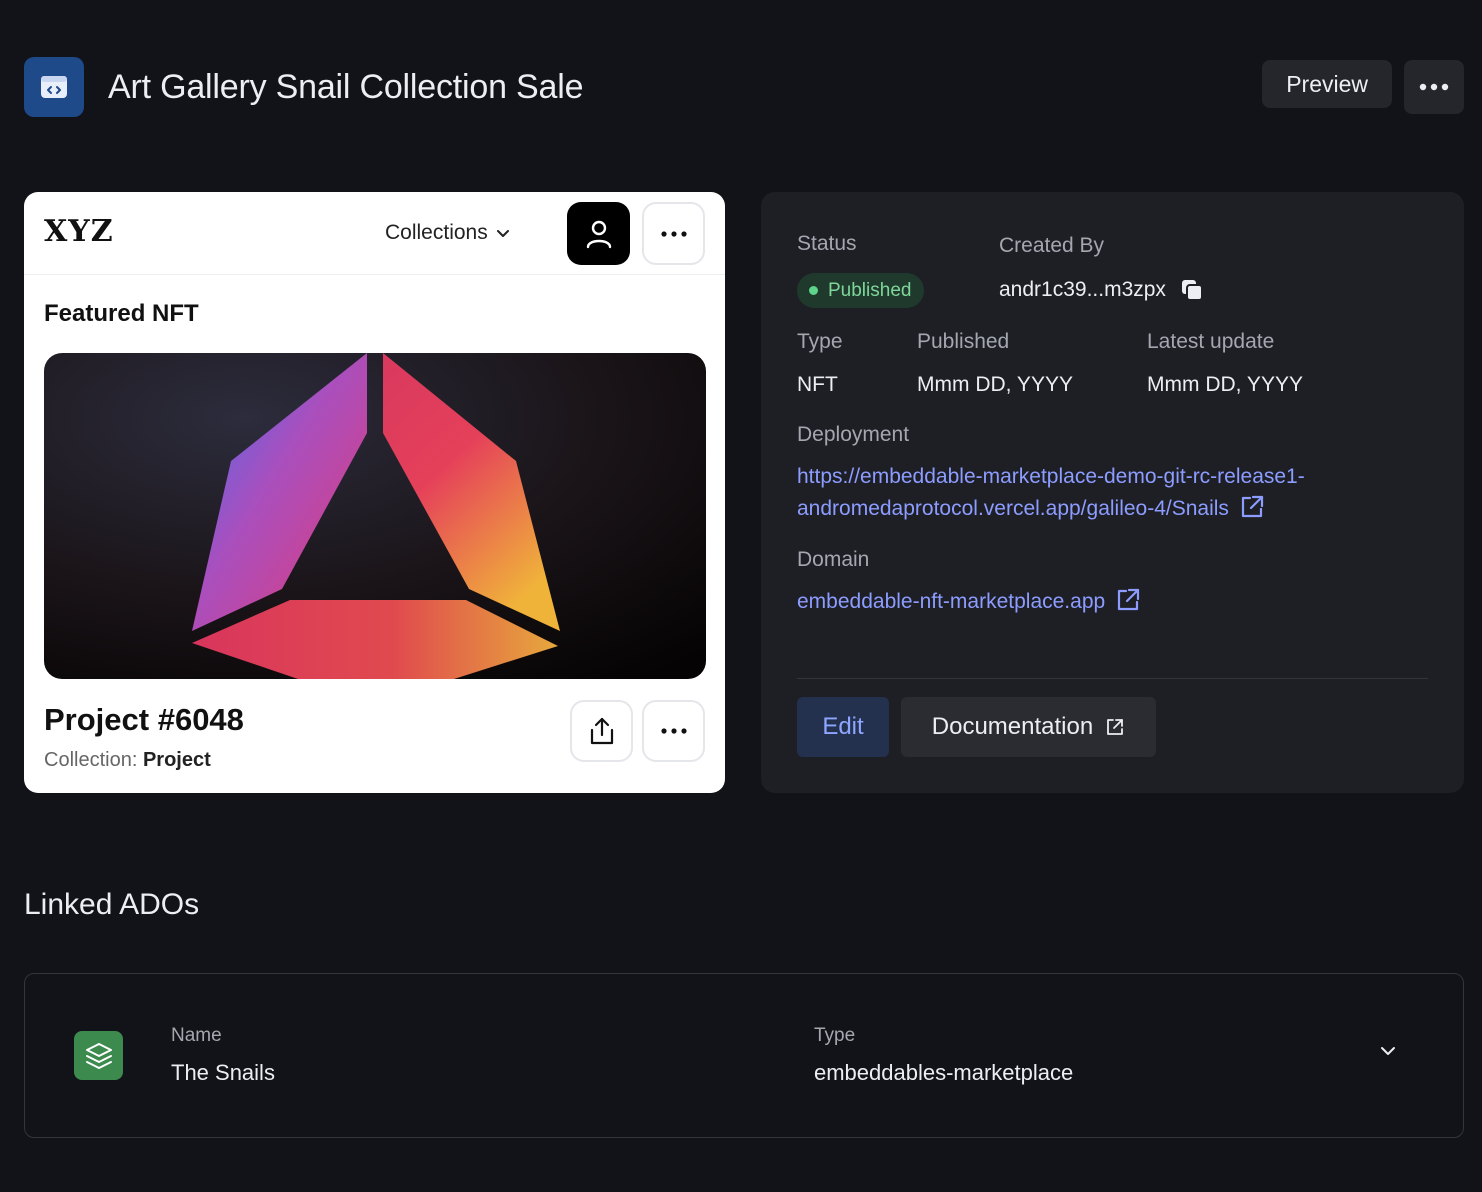 The height and width of the screenshot is (1192, 1482). I want to click on preview-collections-label: Collections, so click(436, 232).